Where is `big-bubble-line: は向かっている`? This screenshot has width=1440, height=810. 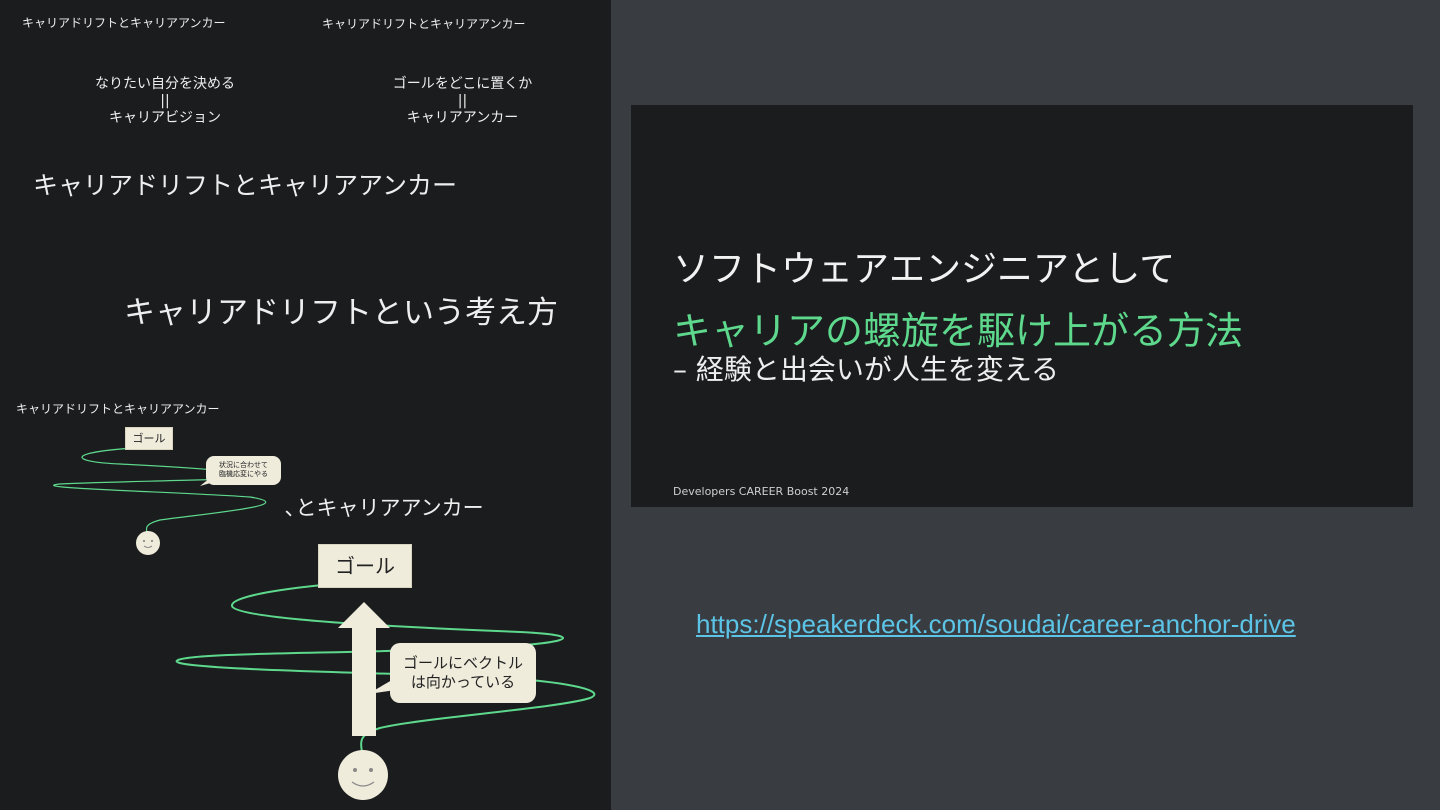
big-bubble-line: は向かっている is located at coordinates (463, 682).